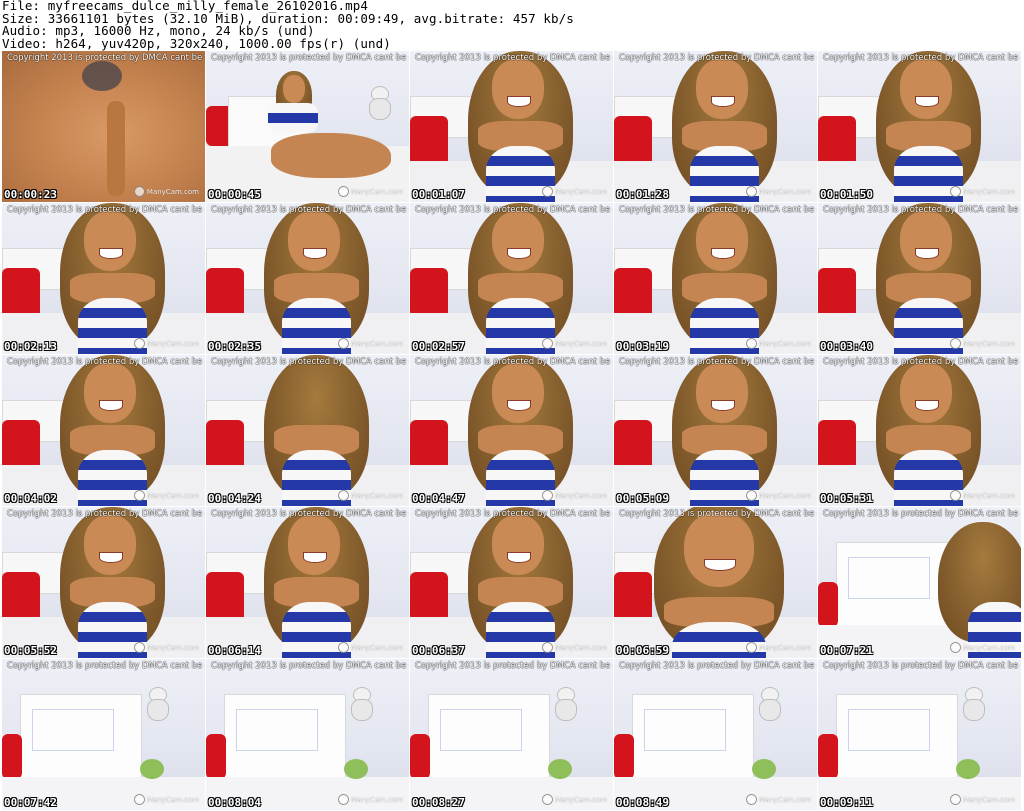  What do you see at coordinates (438, 650) in the screenshot?
I see `timestamp-label: 00:06:37` at bounding box center [438, 650].